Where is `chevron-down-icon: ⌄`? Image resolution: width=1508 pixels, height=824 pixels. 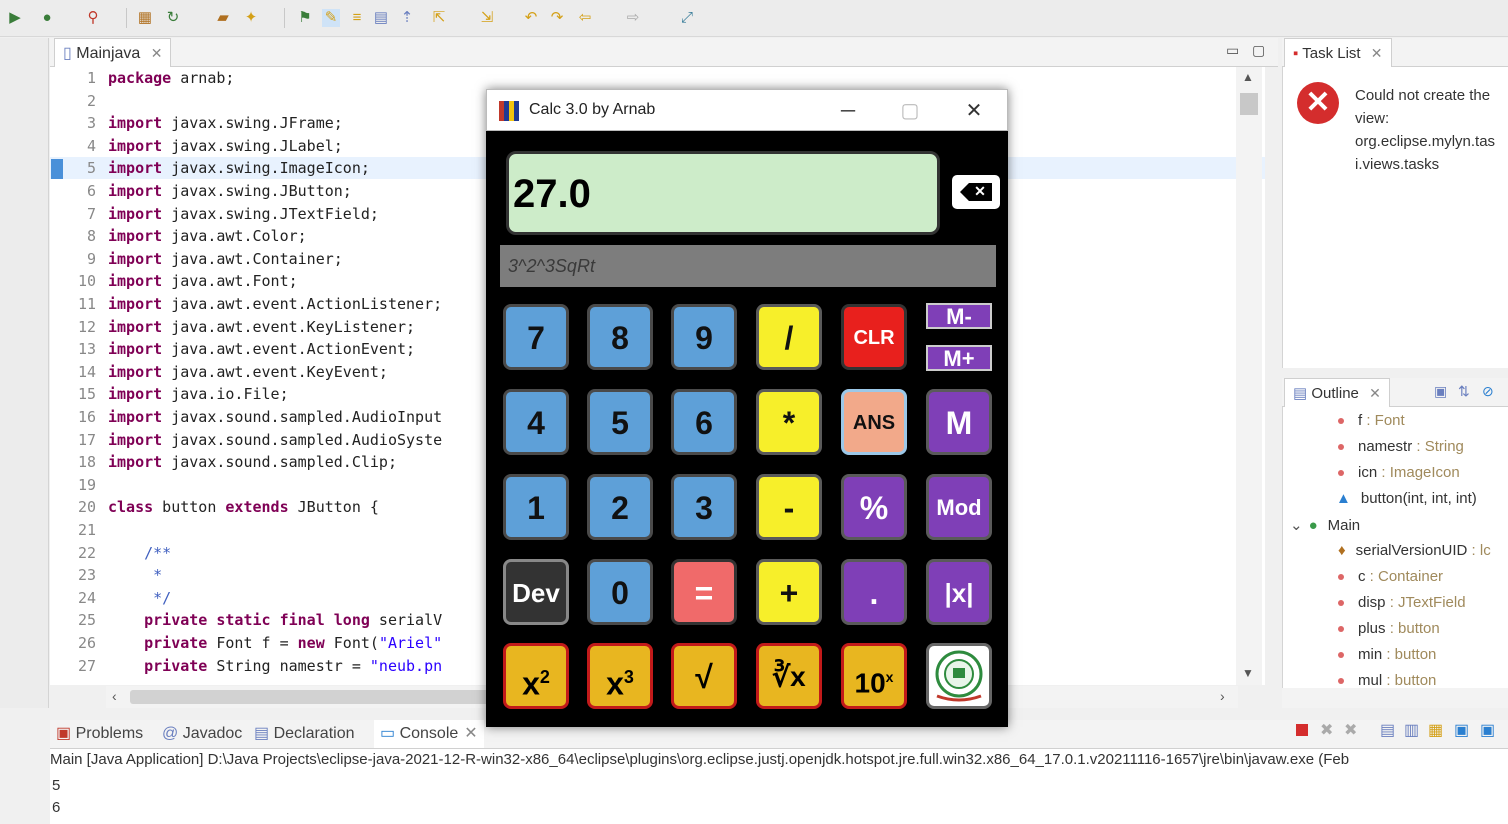 chevron-down-icon: ⌄ is located at coordinates (1296, 525).